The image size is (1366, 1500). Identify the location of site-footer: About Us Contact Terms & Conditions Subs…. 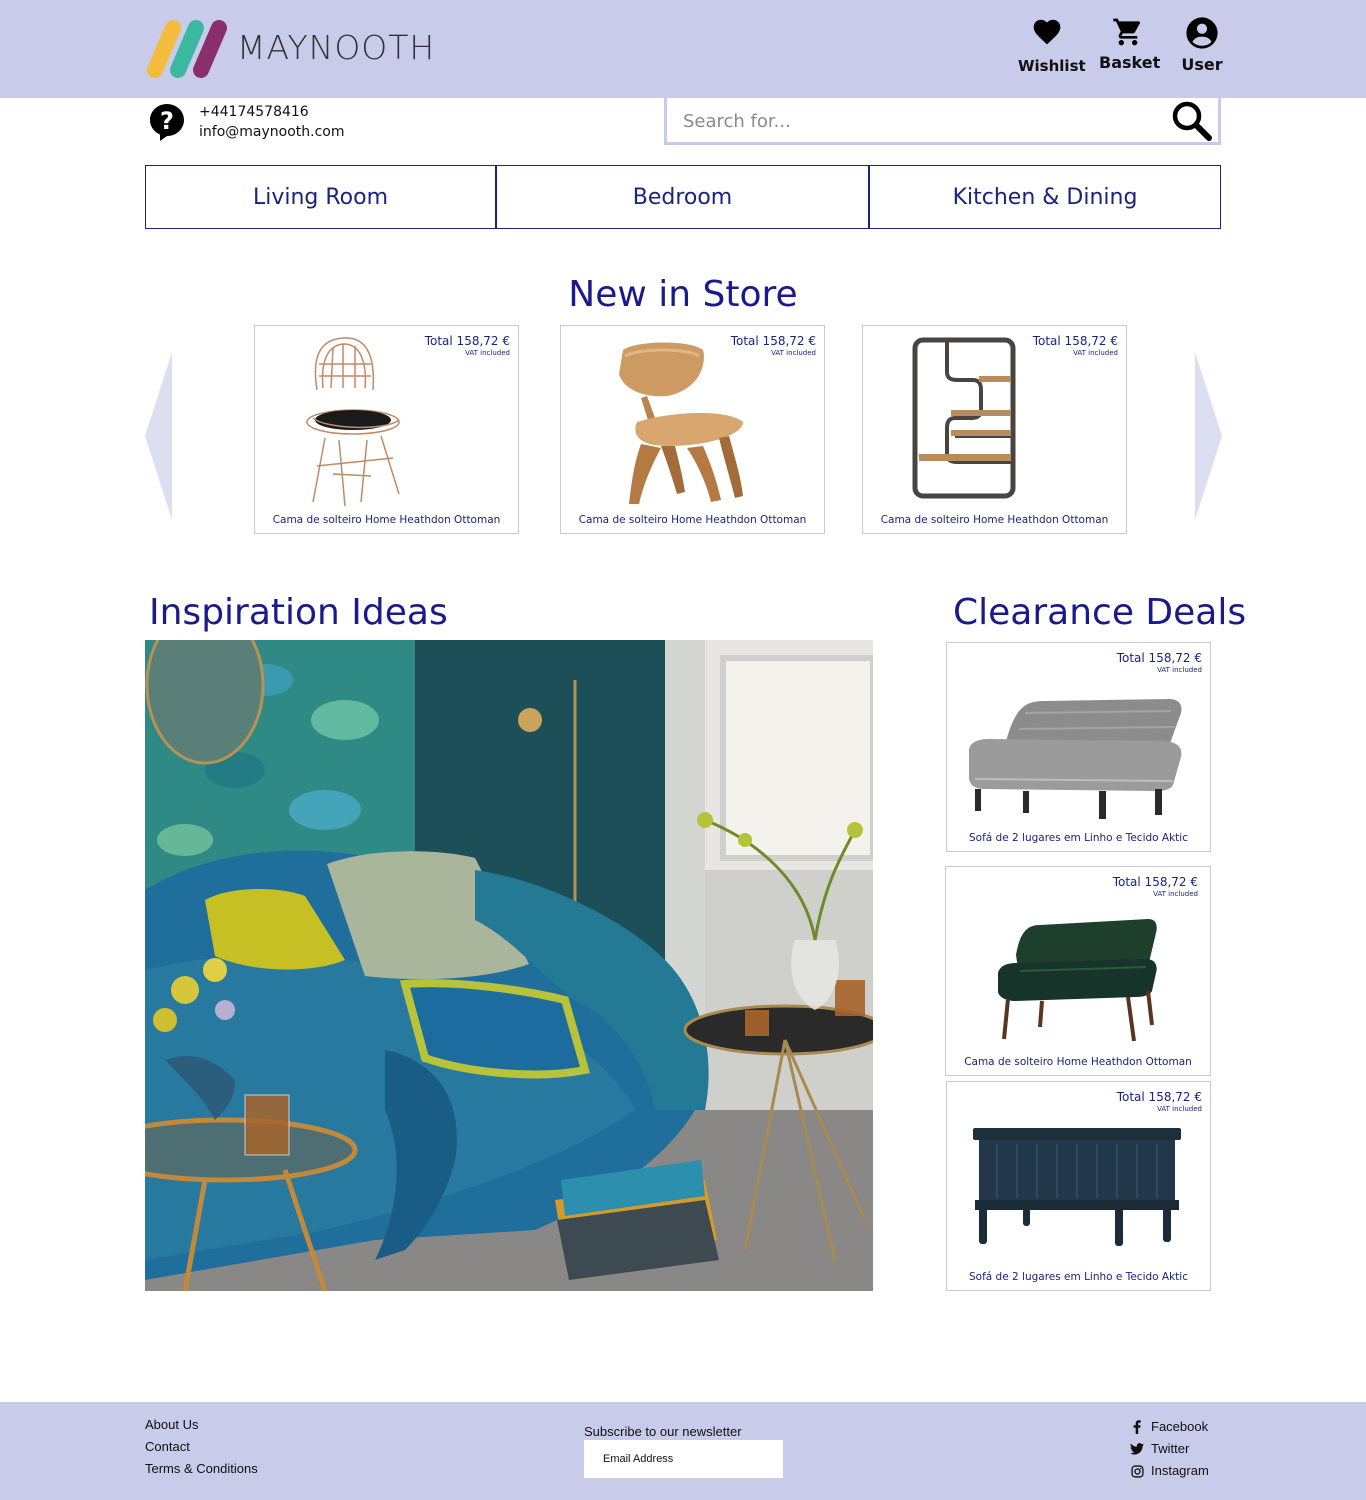
(683, 1451).